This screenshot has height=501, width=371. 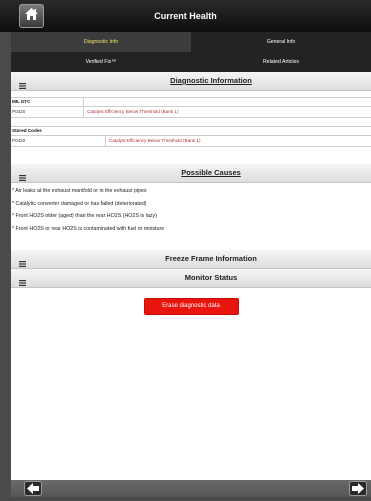 I want to click on bottom-nav-bar, so click(x=191, y=488).